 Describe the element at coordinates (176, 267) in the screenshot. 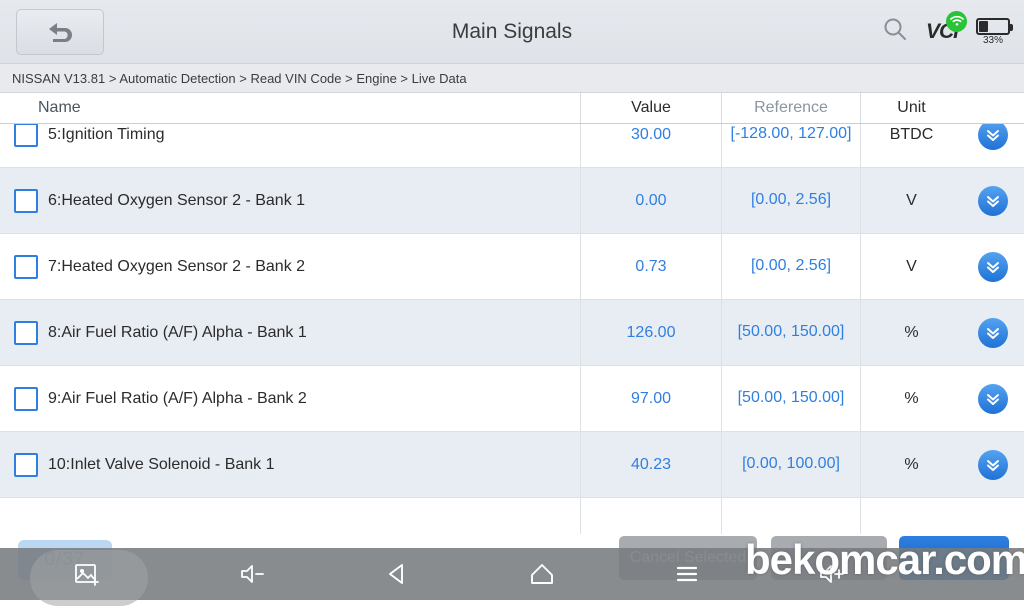

I see `row-label: 7:Heated Oxygen Sensor 2 - Bank 2` at that location.